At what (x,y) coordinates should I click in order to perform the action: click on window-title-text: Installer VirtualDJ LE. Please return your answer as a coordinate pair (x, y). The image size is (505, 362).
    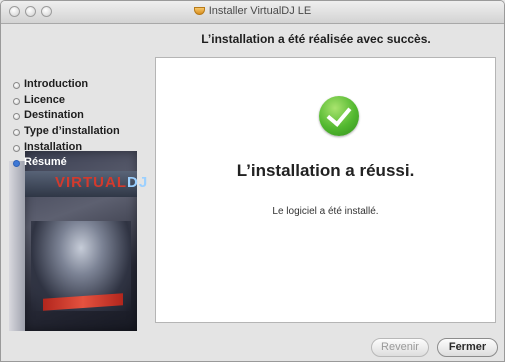
    Looking at the image, I should click on (260, 11).